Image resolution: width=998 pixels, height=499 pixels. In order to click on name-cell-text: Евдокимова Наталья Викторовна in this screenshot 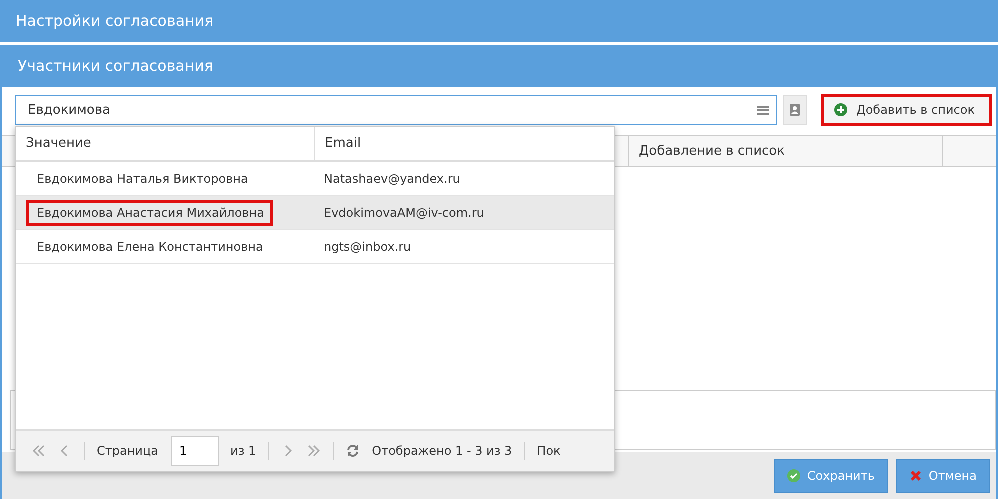, I will do `click(143, 179)`.